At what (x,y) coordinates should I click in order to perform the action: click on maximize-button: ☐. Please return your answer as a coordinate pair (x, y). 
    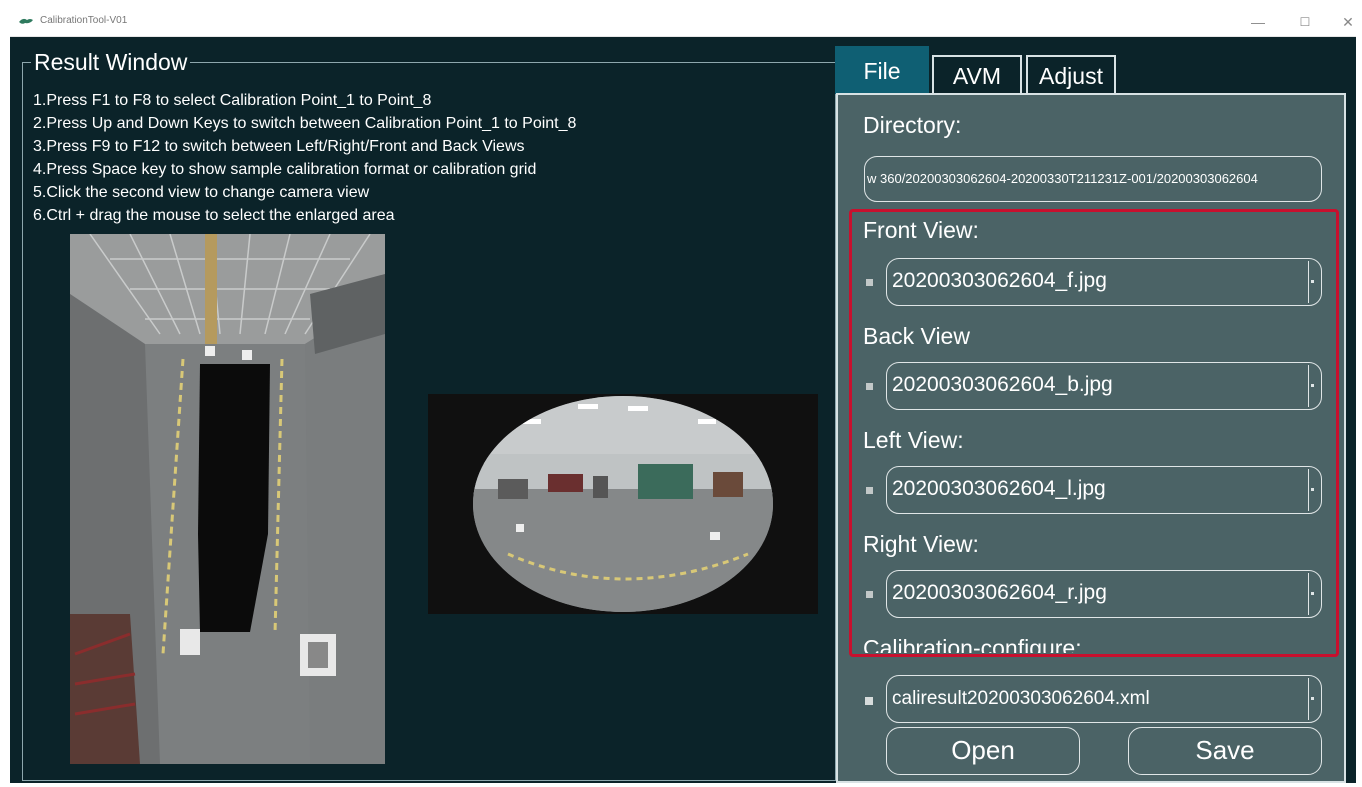
    Looking at the image, I should click on (1305, 22).